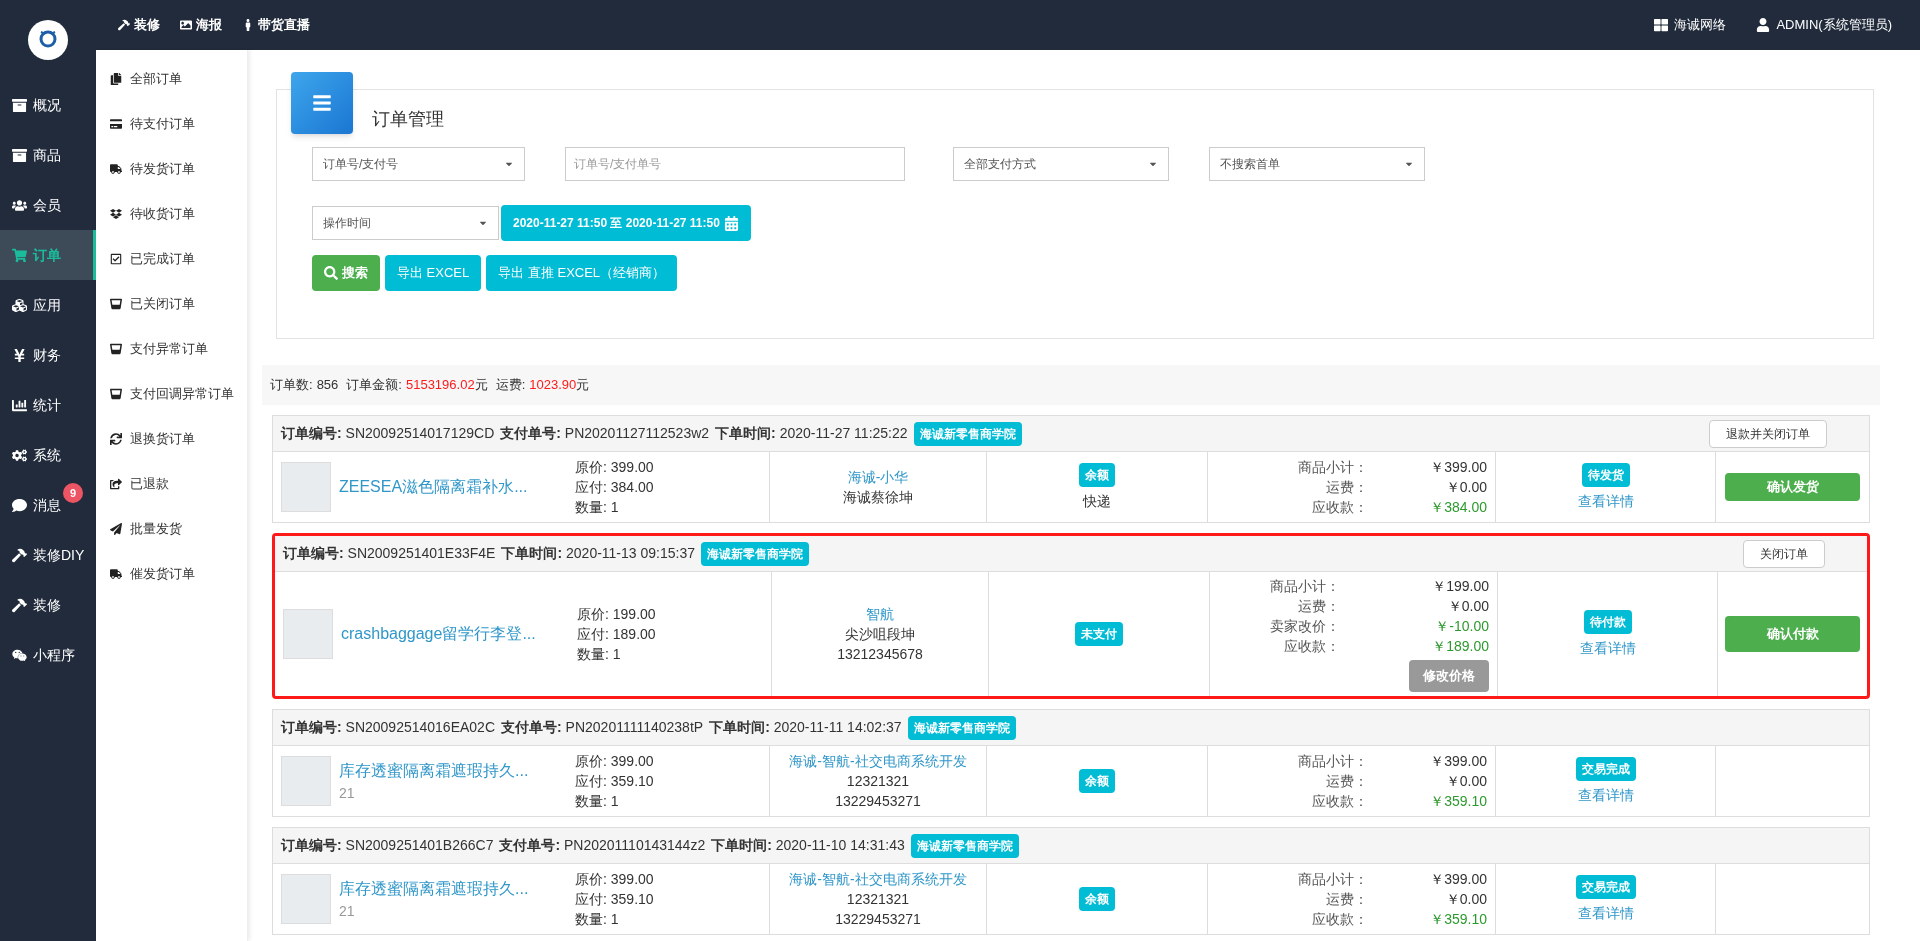 This screenshot has width=1920, height=941. What do you see at coordinates (201, 25) in the screenshot?
I see `top-link: 海报` at bounding box center [201, 25].